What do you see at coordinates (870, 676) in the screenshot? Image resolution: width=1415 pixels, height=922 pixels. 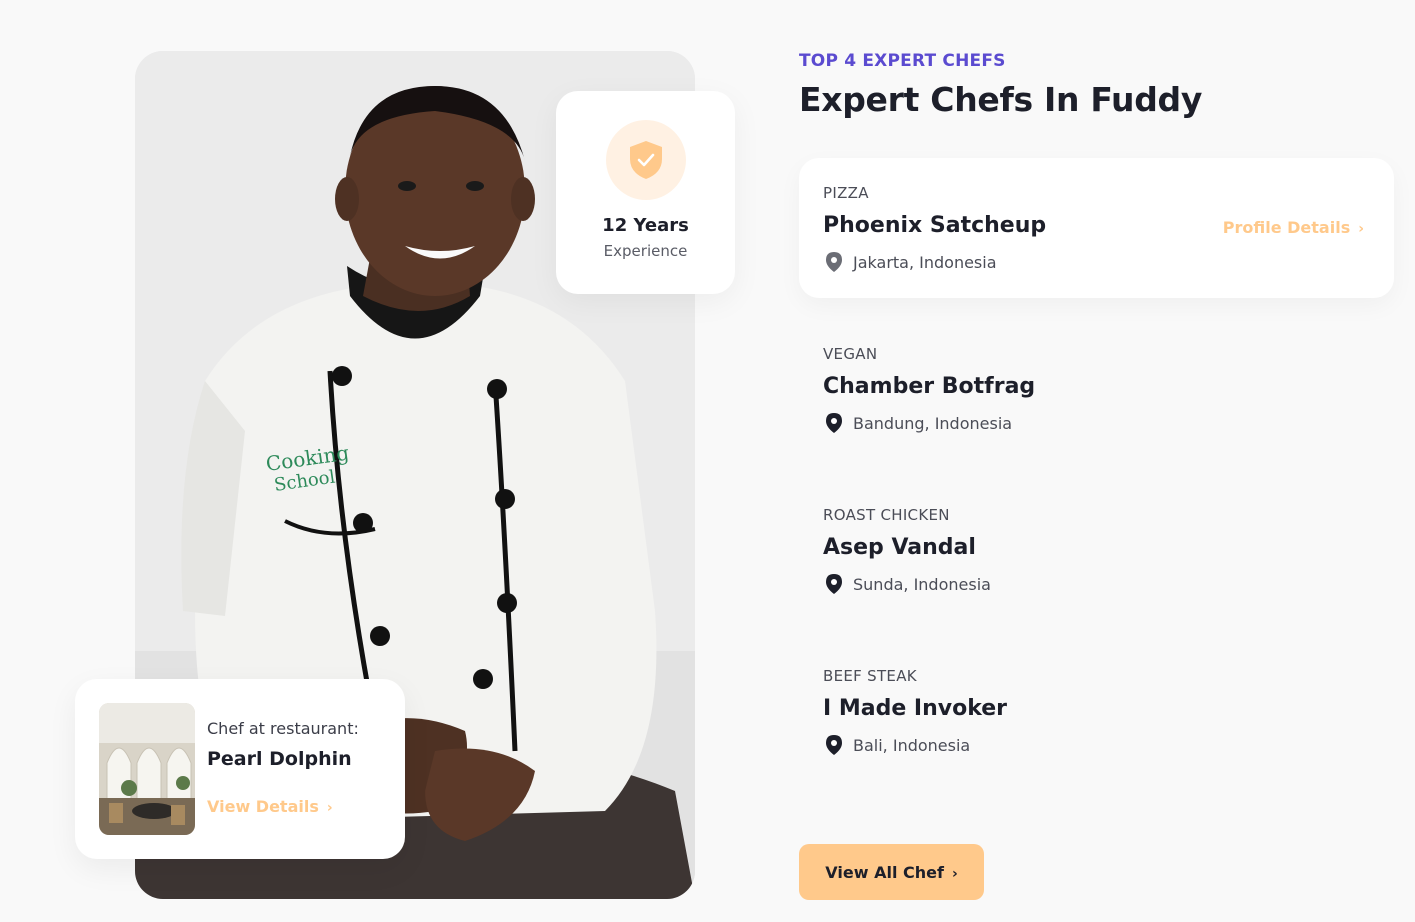 I see `chef-category: BEEF STEAK` at bounding box center [870, 676].